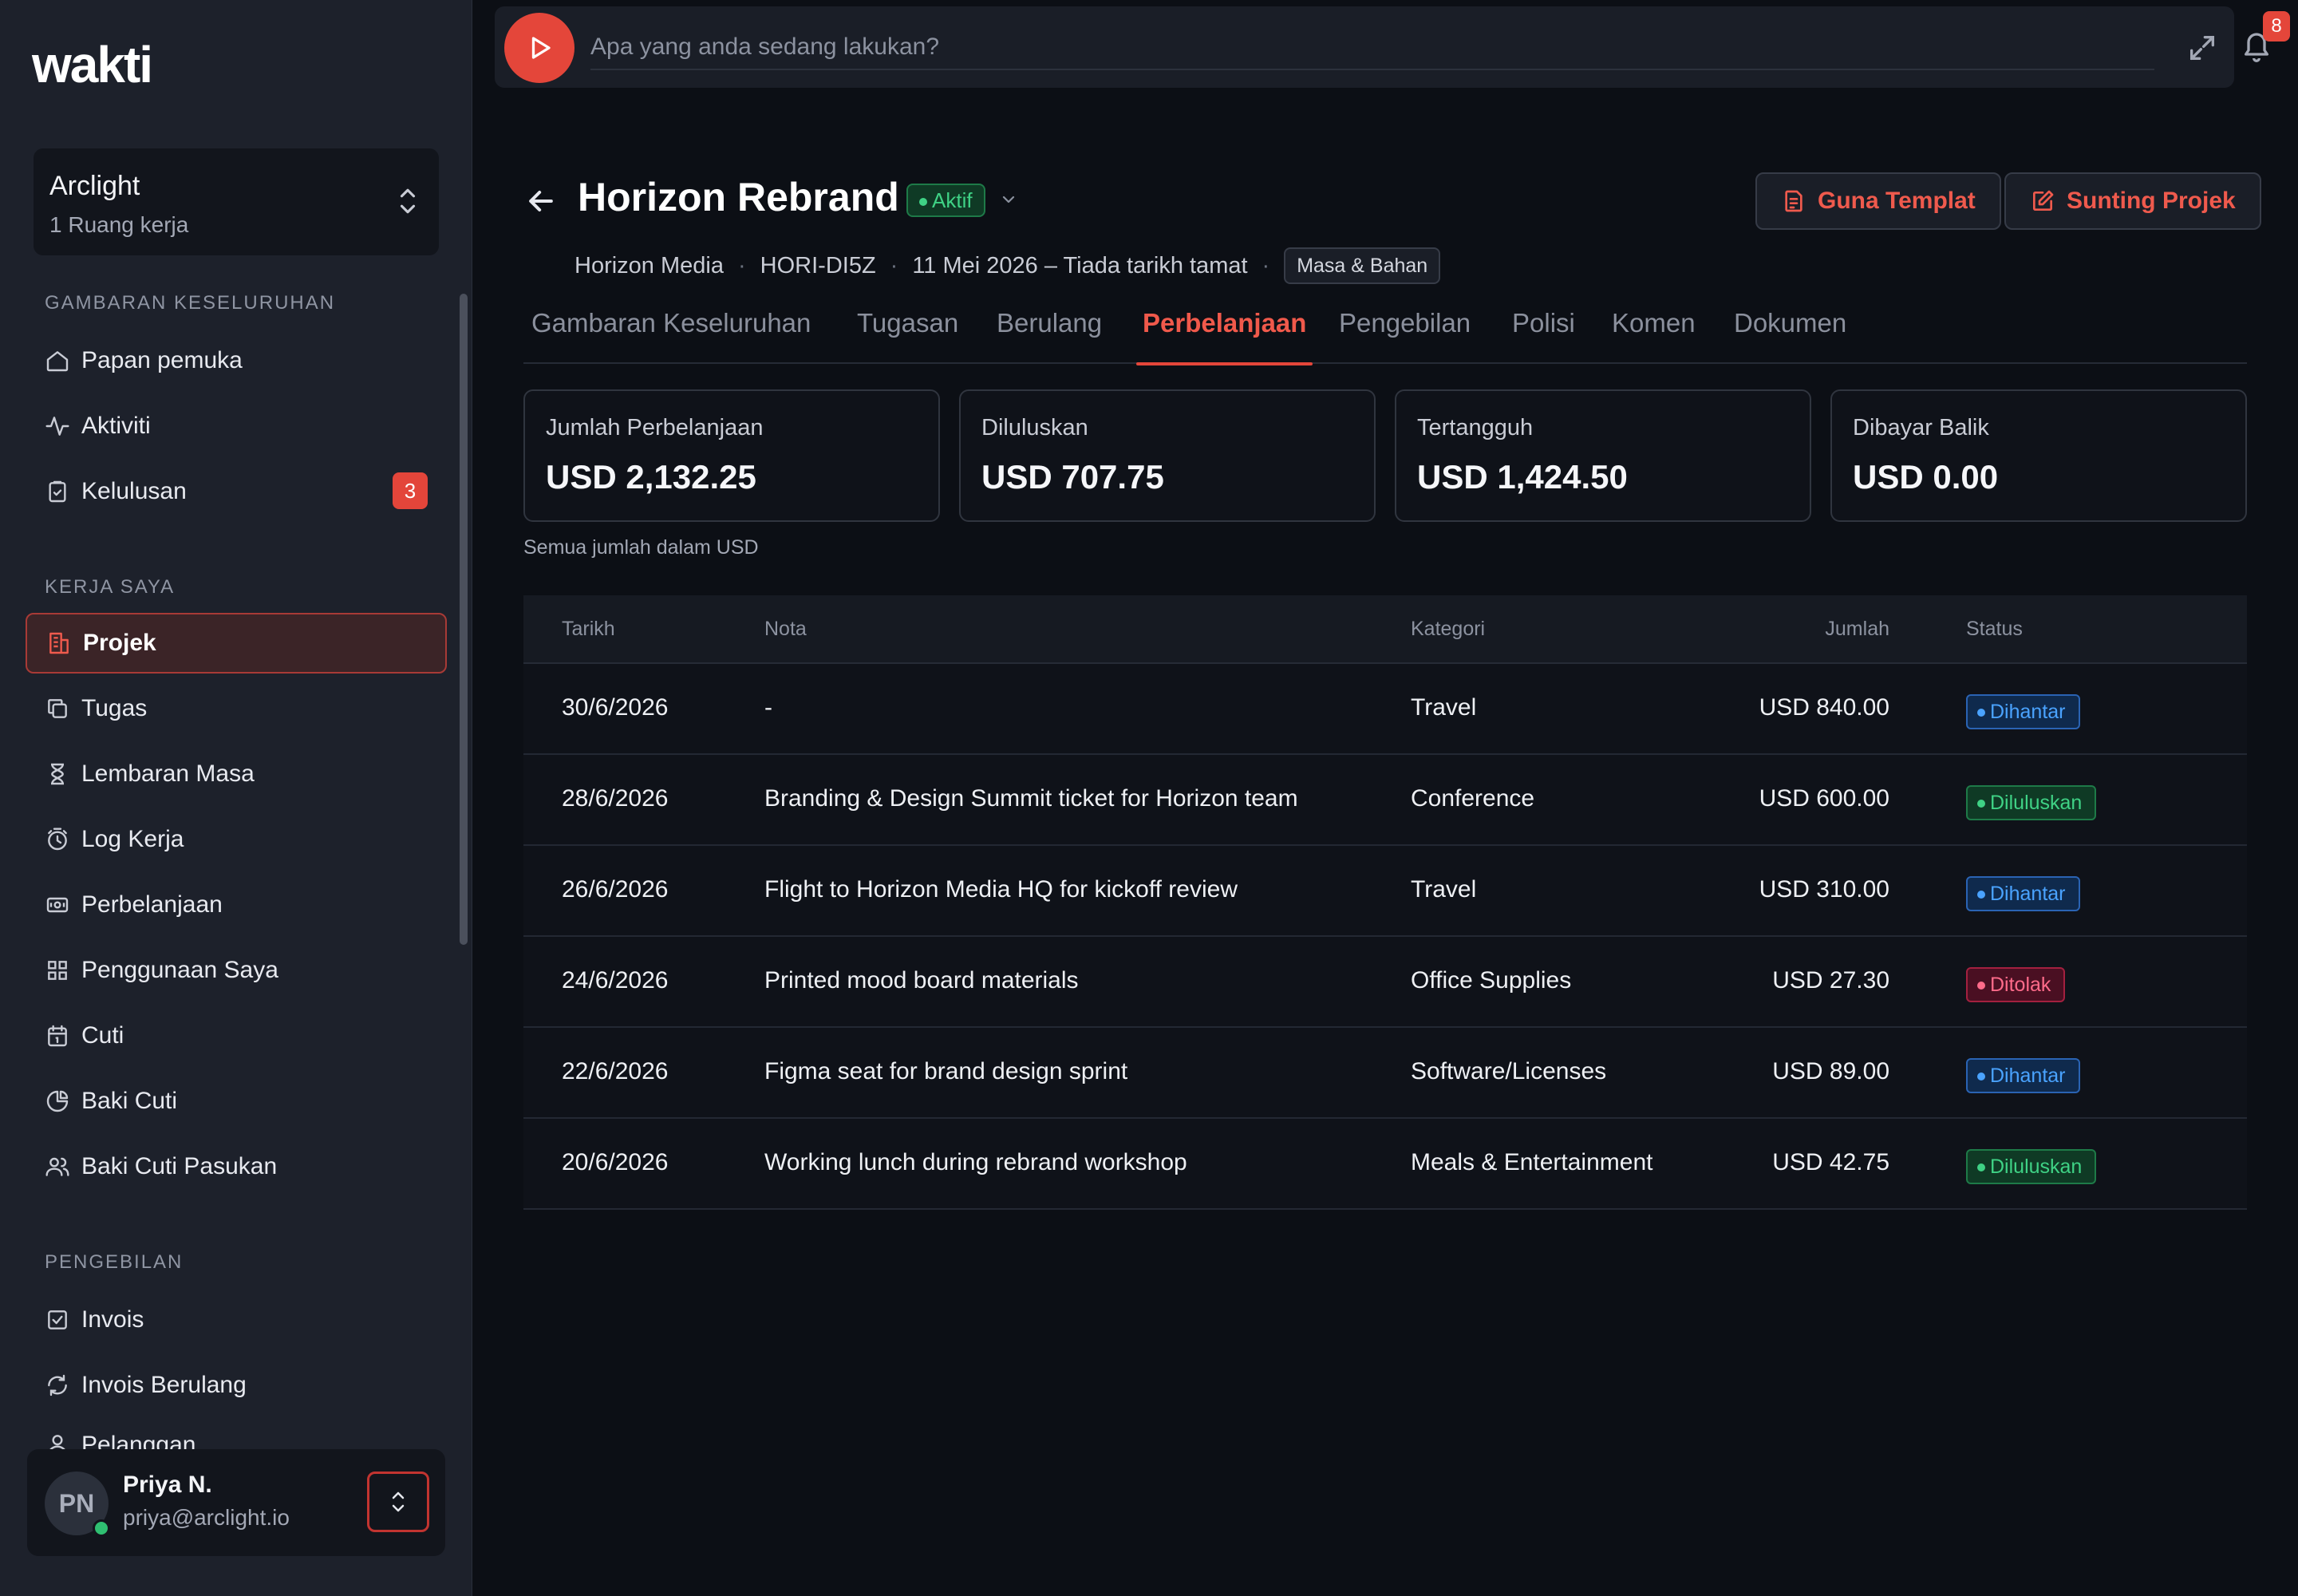 Image resolution: width=2298 pixels, height=1596 pixels. What do you see at coordinates (818, 265) in the screenshot?
I see `project-code: HORI-DI5Z` at bounding box center [818, 265].